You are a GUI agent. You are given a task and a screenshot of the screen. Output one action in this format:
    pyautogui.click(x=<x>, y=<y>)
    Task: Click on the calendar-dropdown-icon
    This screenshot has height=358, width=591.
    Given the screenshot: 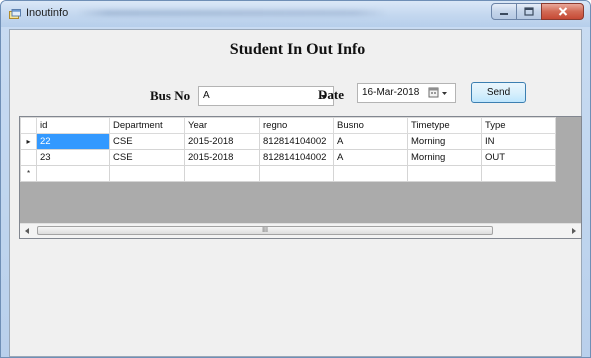 What is the action you would take?
    pyautogui.click(x=439, y=93)
    